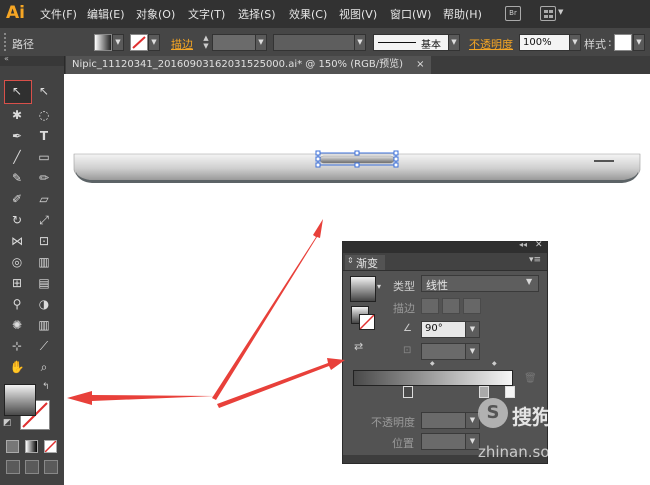 The image size is (650, 485). Describe the element at coordinates (141, 398) in the screenshot. I see `arrow-to-fill-box` at that location.